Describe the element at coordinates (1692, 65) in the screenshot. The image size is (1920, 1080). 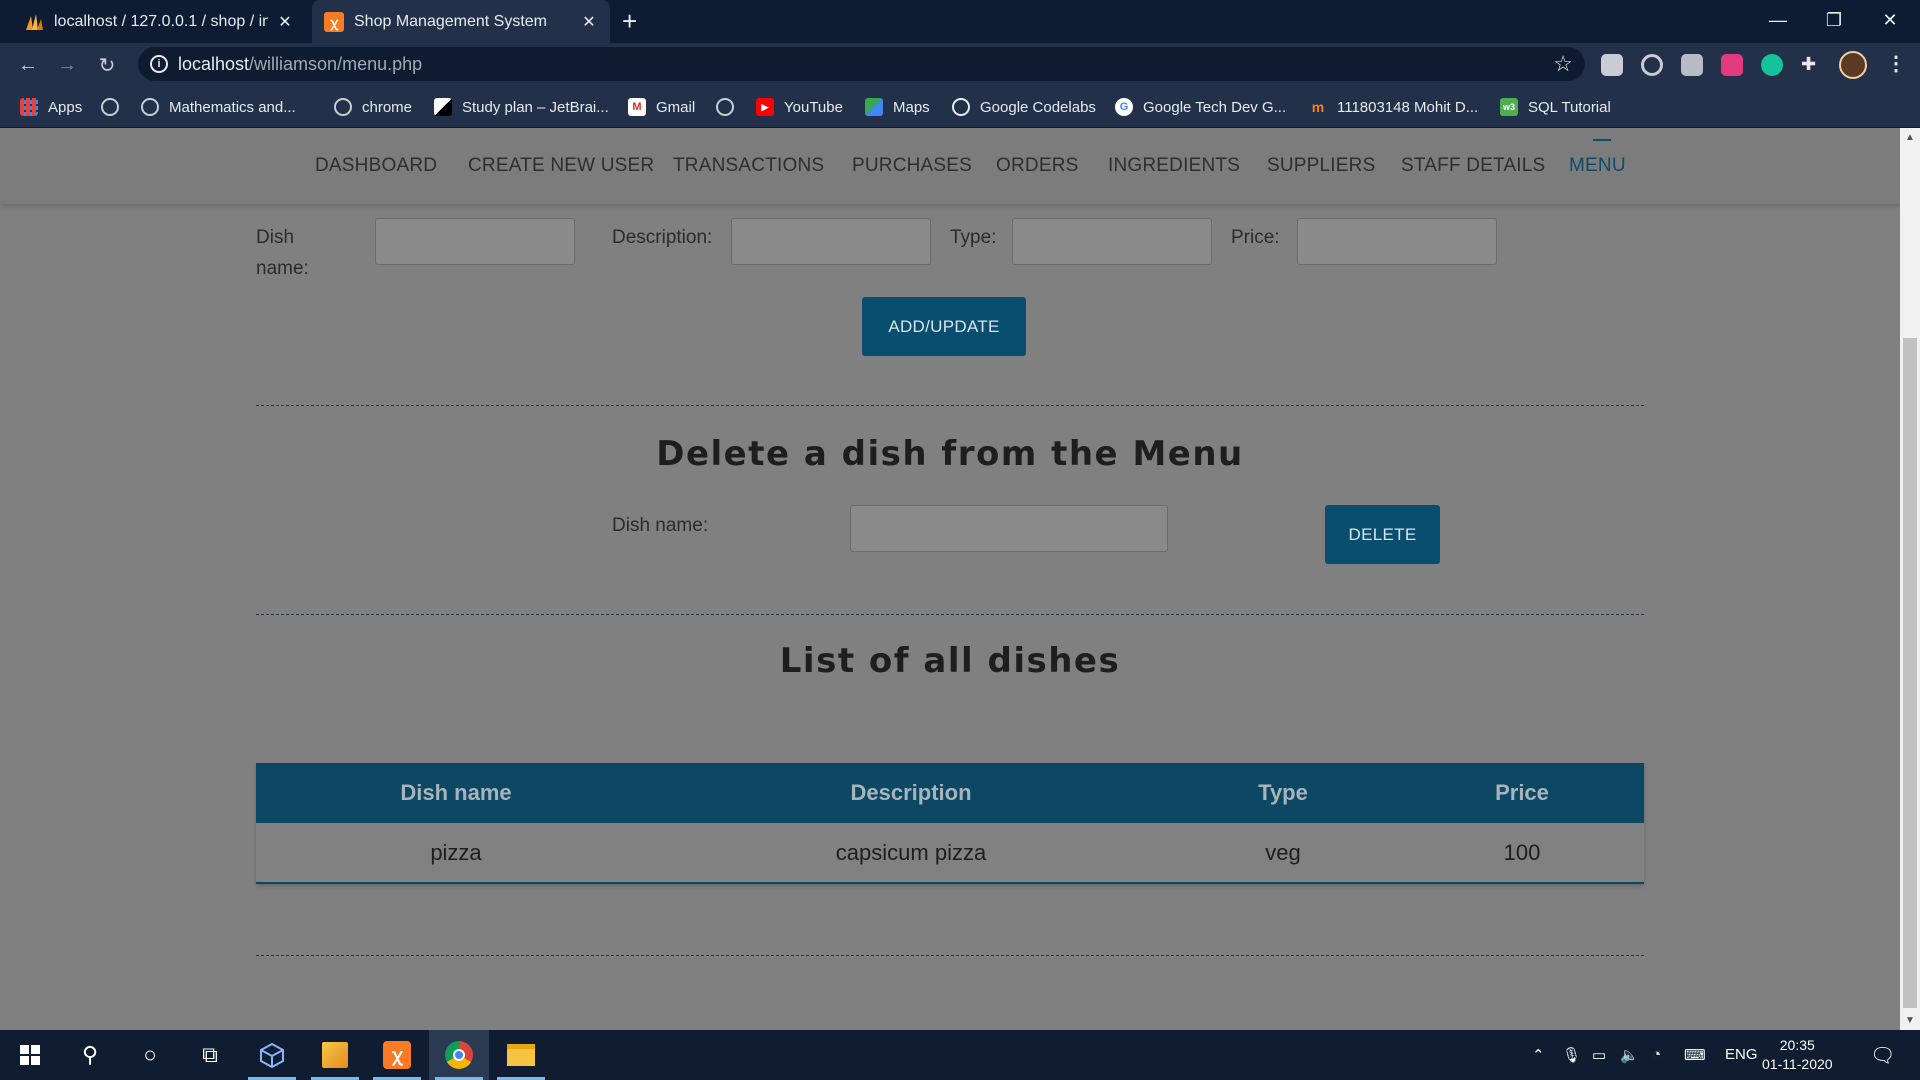
I see `extension-icon` at that location.